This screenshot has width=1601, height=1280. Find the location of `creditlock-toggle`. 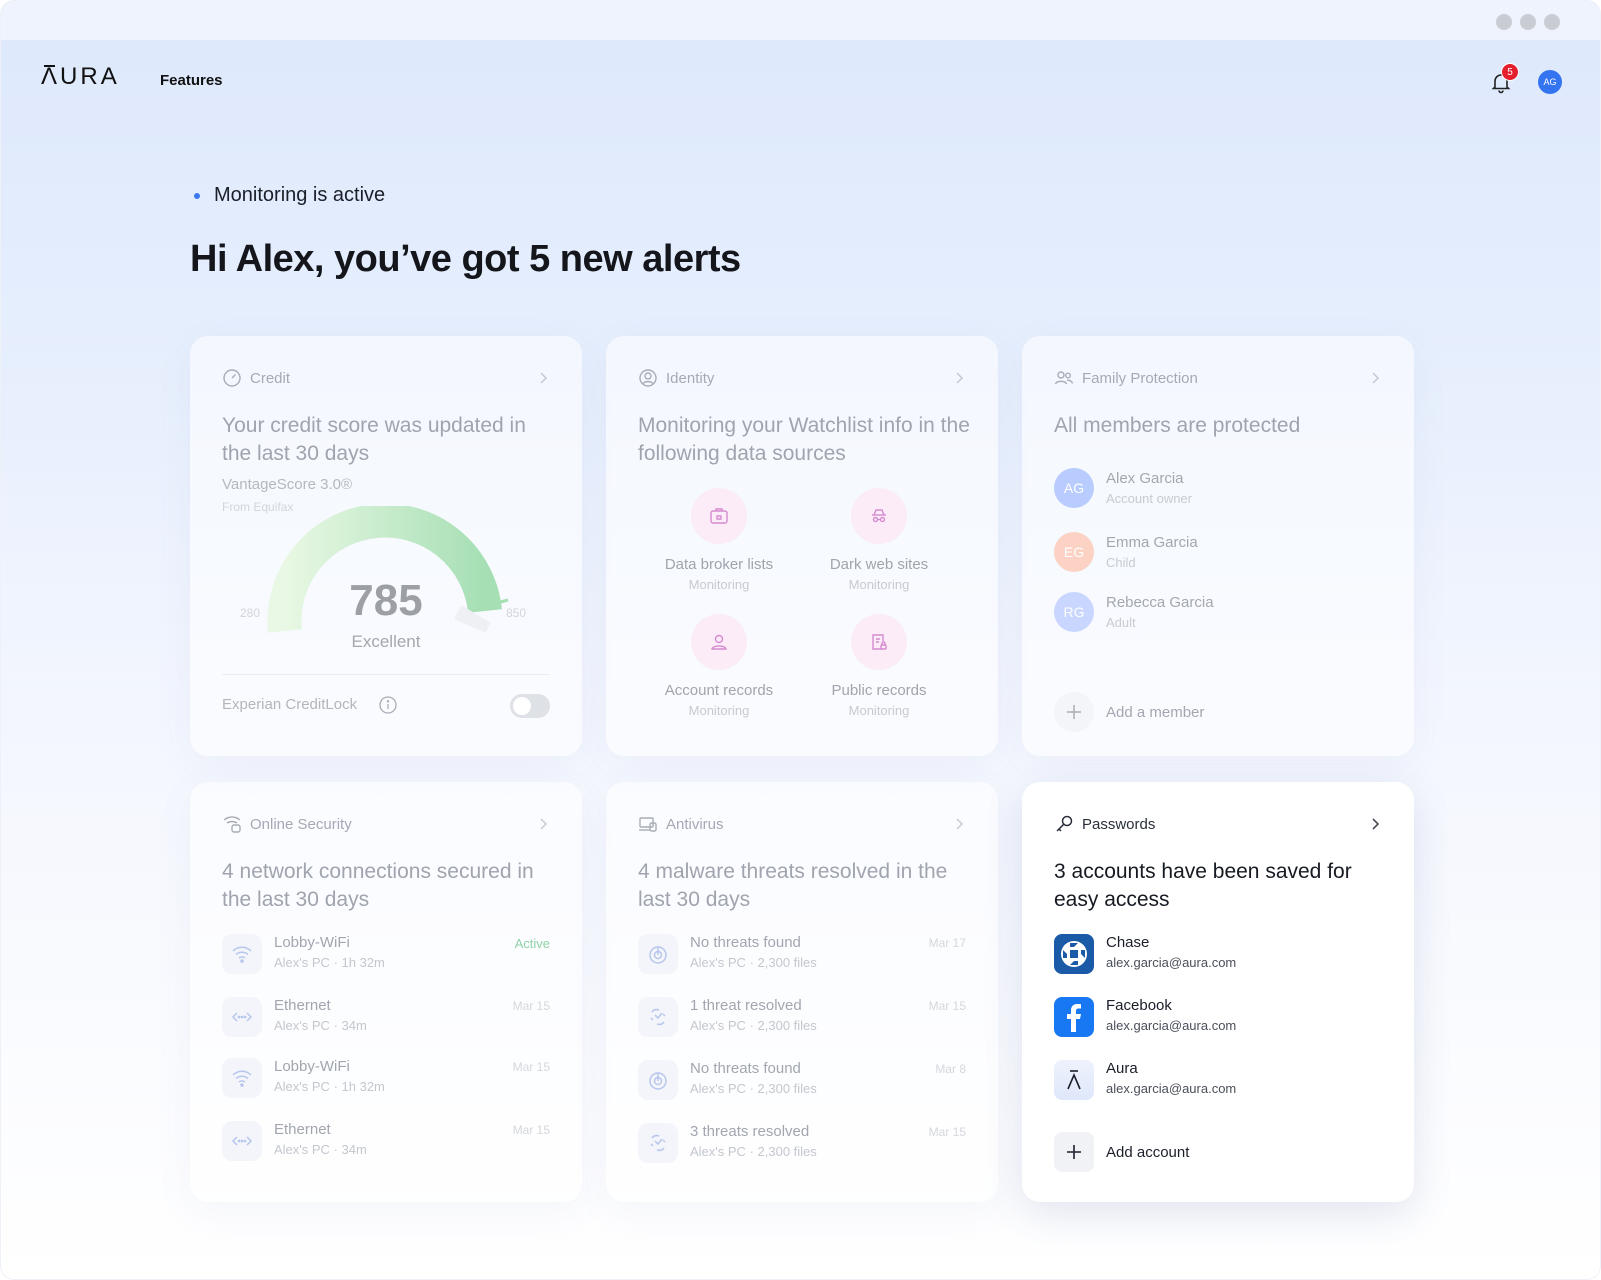

creditlock-toggle is located at coordinates (530, 706).